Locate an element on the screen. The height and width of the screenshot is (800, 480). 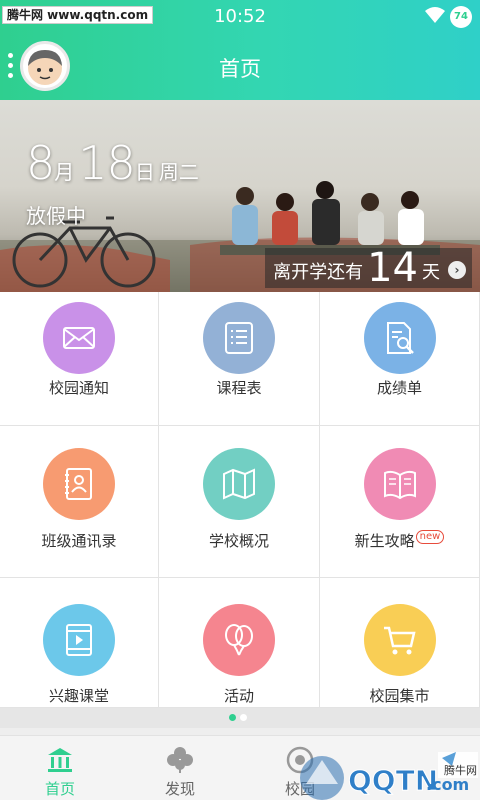
tile-interest-class: 兴趣课堂 is located at coordinates (79, 643).